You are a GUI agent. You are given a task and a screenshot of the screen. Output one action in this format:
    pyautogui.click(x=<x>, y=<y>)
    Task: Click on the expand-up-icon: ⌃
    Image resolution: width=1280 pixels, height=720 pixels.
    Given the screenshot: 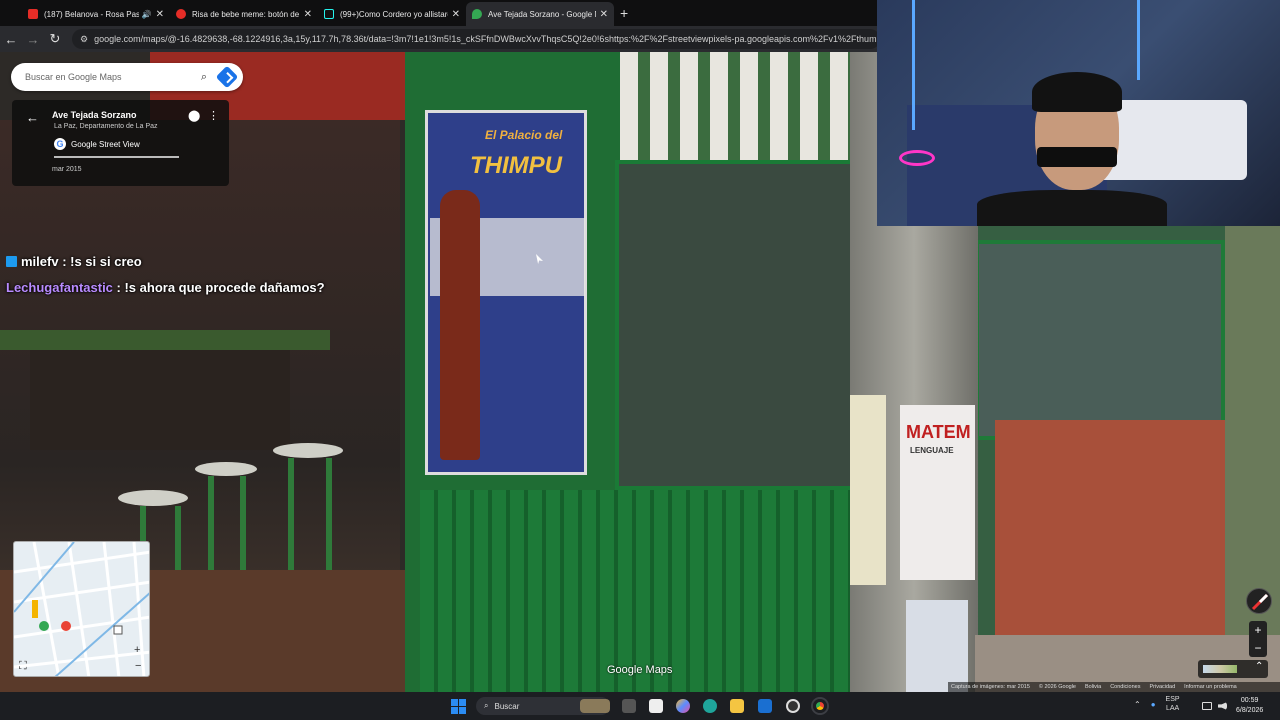 What is the action you would take?
    pyautogui.click(x=1259, y=666)
    